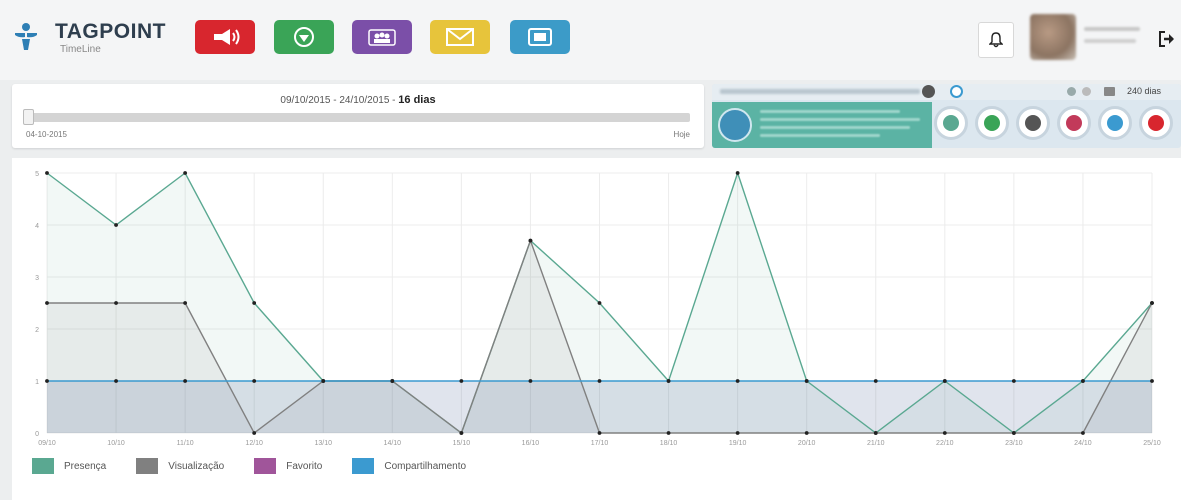 This screenshot has width=1181, height=500. What do you see at coordinates (47, 443) in the screenshot?
I see `x-tick-label: 09/10` at bounding box center [47, 443].